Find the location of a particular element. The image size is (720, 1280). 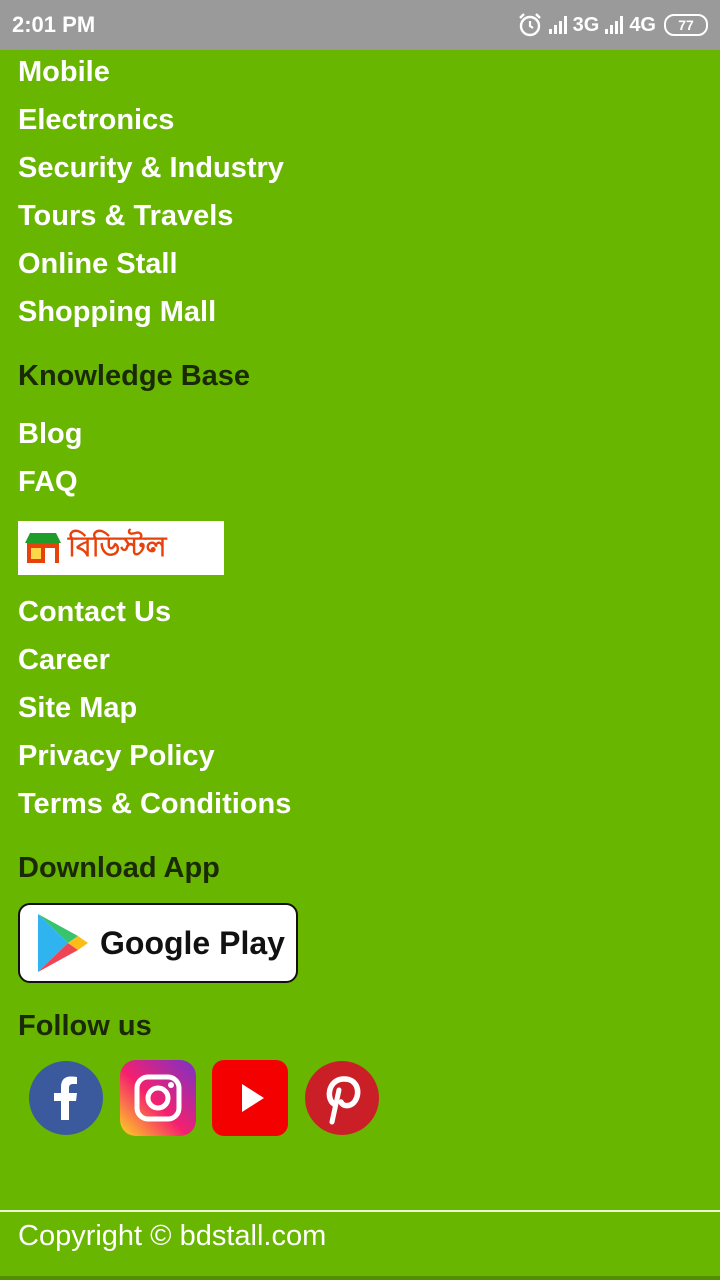

link-blog: Blog is located at coordinates (50, 434).